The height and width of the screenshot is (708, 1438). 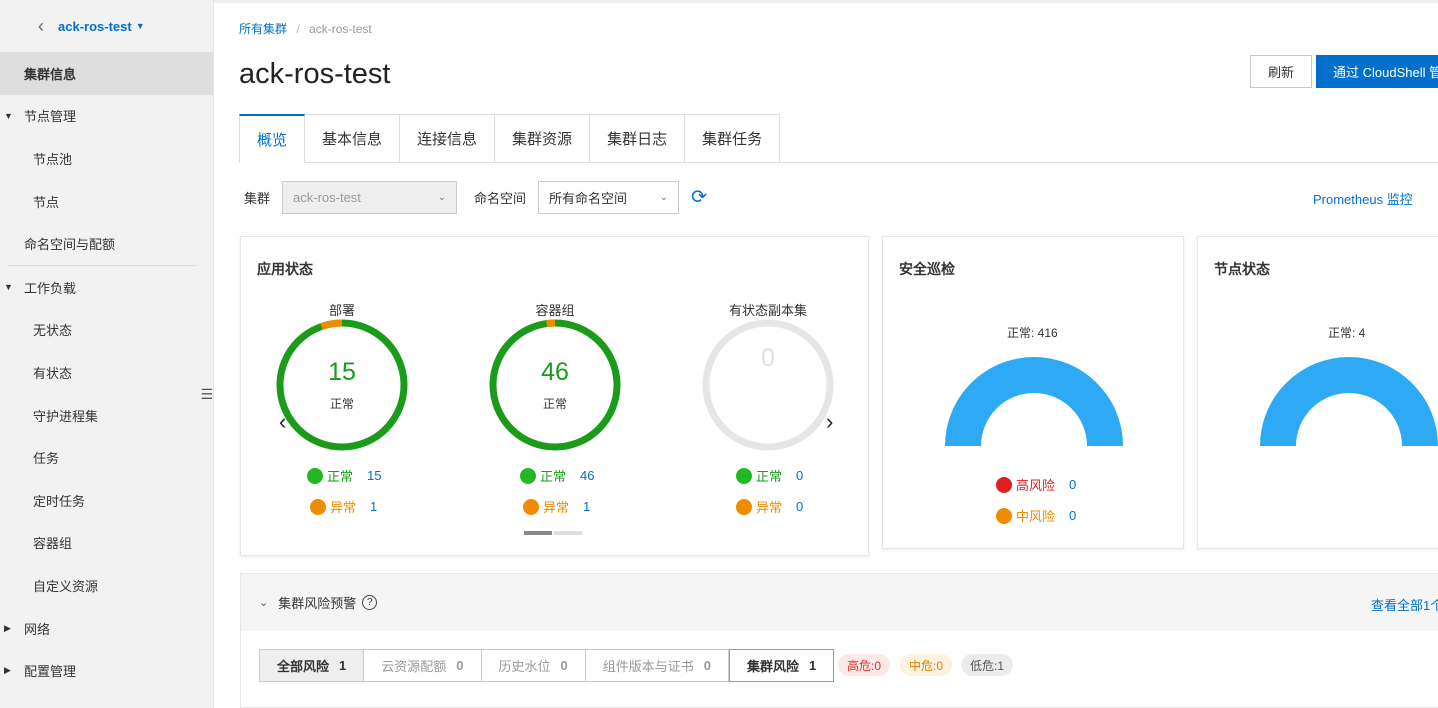 What do you see at coordinates (282, 422) in the screenshot?
I see `prev-arrow-icon: ‹` at bounding box center [282, 422].